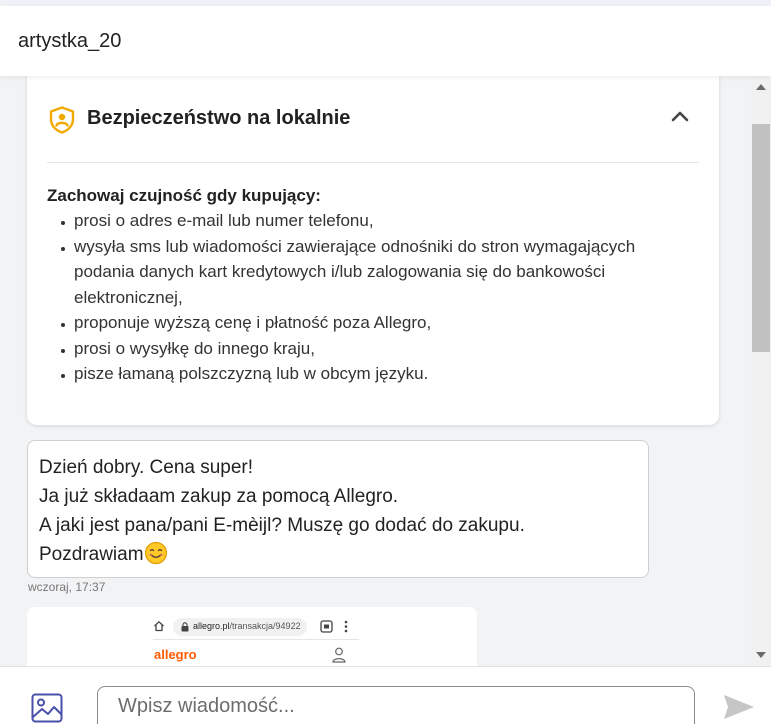  Describe the element at coordinates (91, 554) in the screenshot. I see `message-text: Pozdrawiam` at that location.